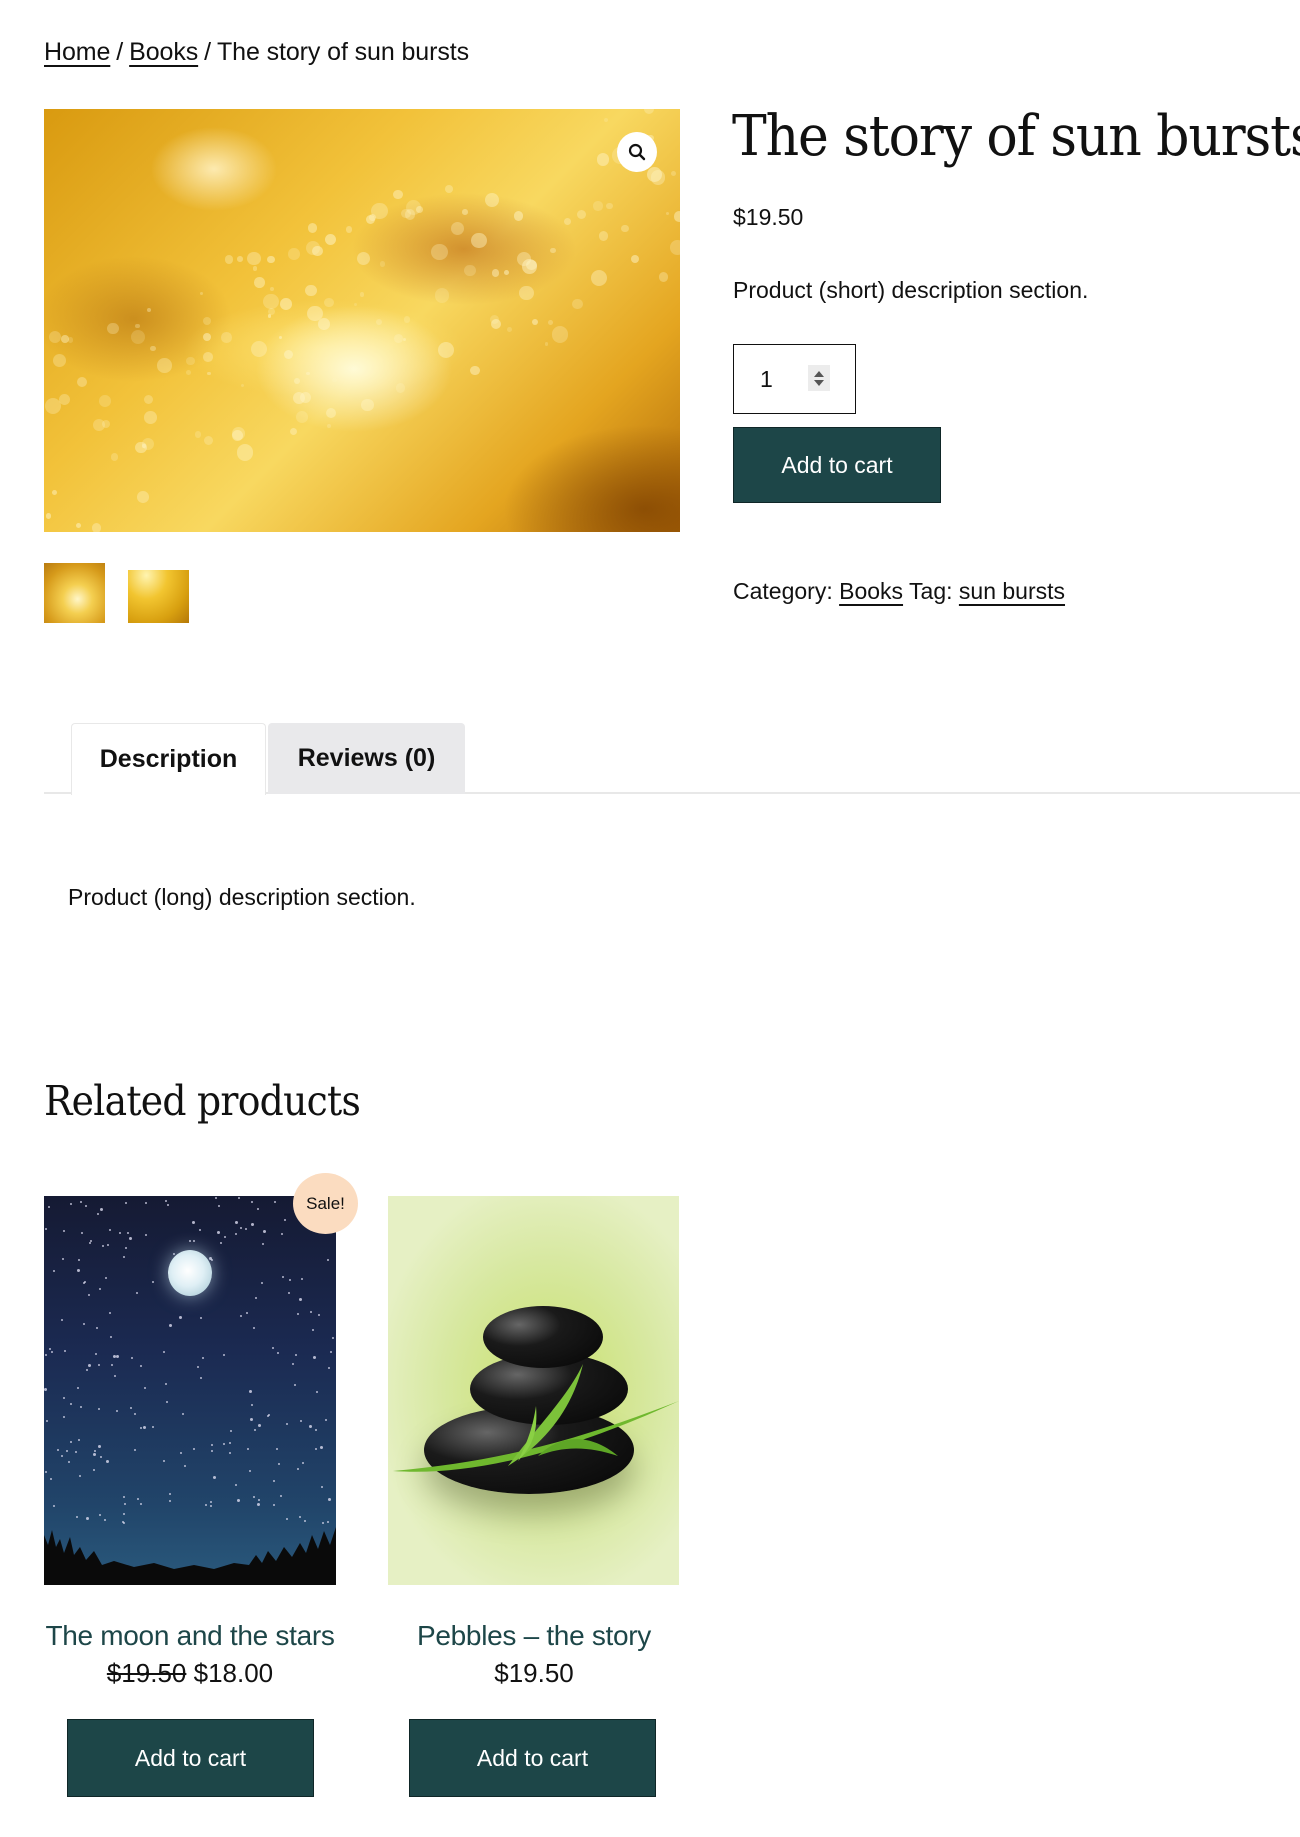 The width and height of the screenshot is (1300, 1837). I want to click on decrement-arrow-icon, so click(819, 382).